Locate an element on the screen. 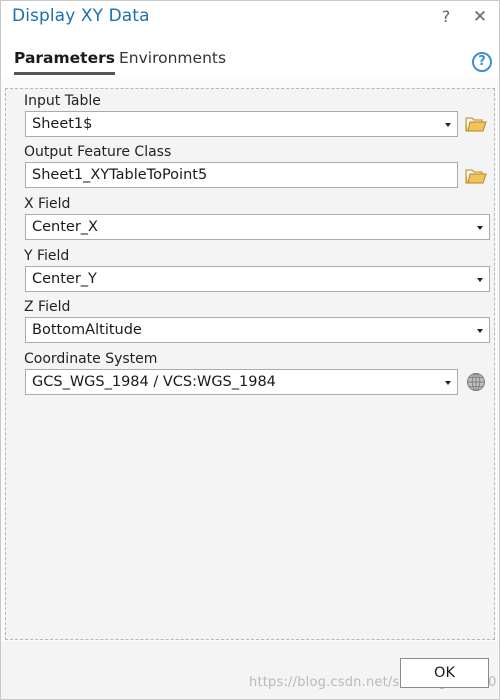  output-feature-class-value: Sheet1_XYTableToPoint5 is located at coordinates (120, 175).